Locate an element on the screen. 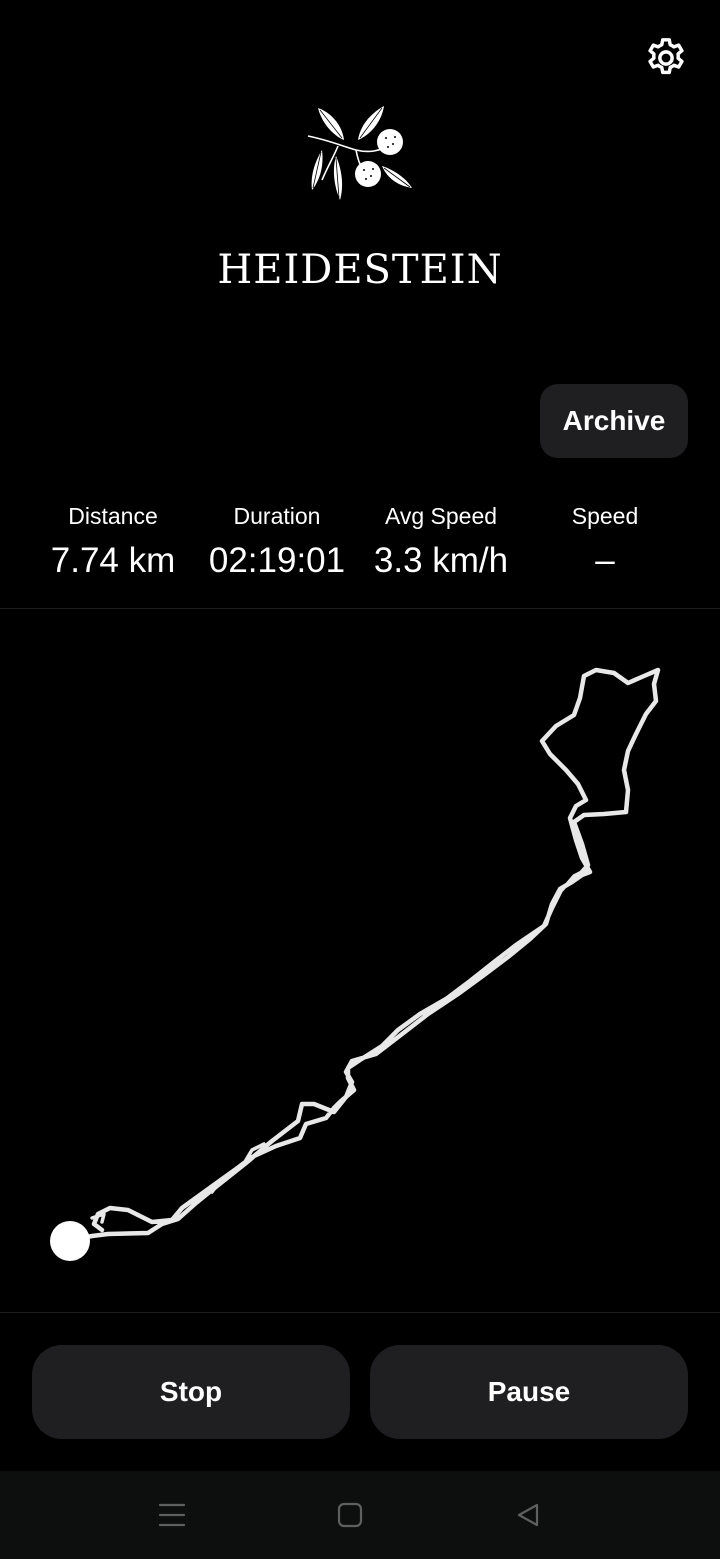  stat-duration: Duration 02:19:01 is located at coordinates (277, 543).